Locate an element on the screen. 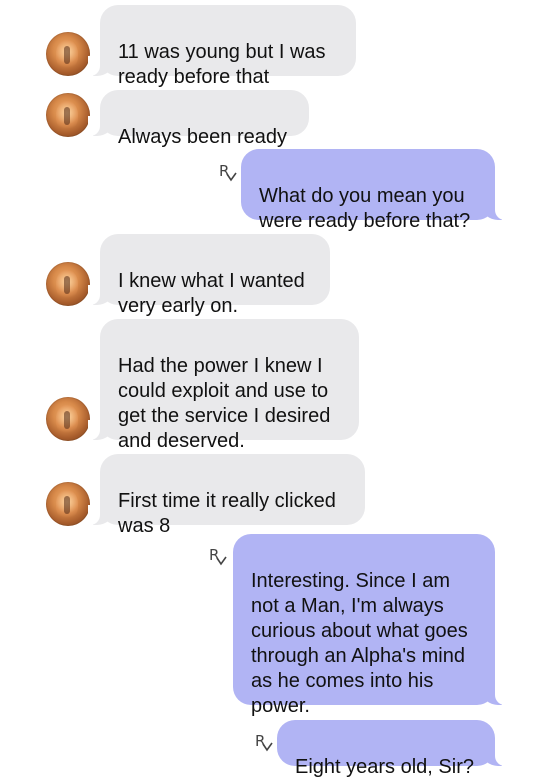 This screenshot has width=540, height=780. incoming-message-bubble: First time it really clicked was 8 is located at coordinates (226, 495).